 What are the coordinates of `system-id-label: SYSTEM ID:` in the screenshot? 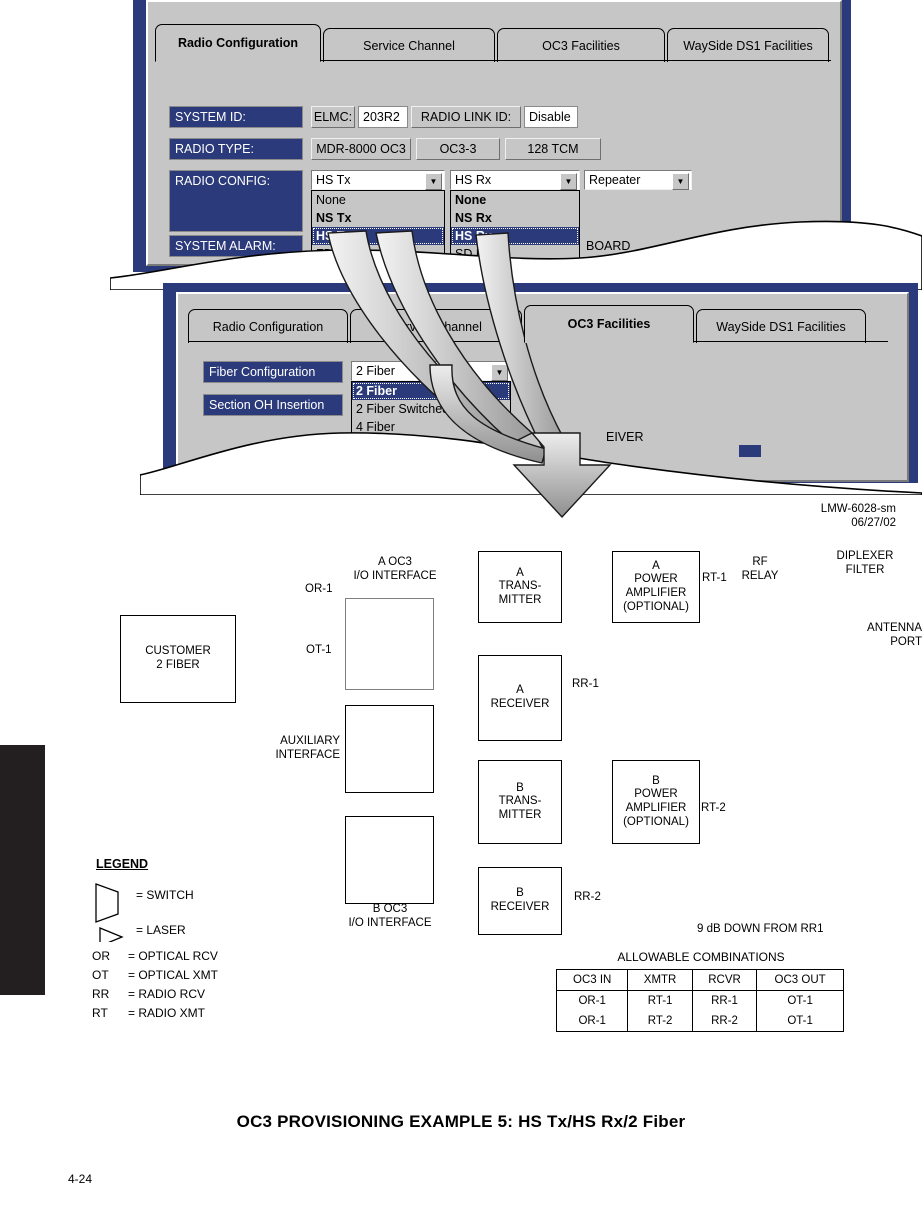 It's located at (236, 117).